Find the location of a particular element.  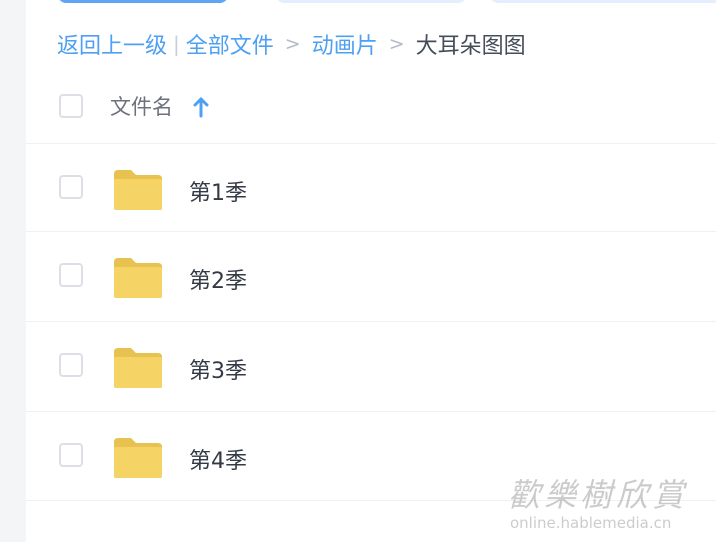

breadcrumb-all-files: 全部文件 is located at coordinates (230, 44).